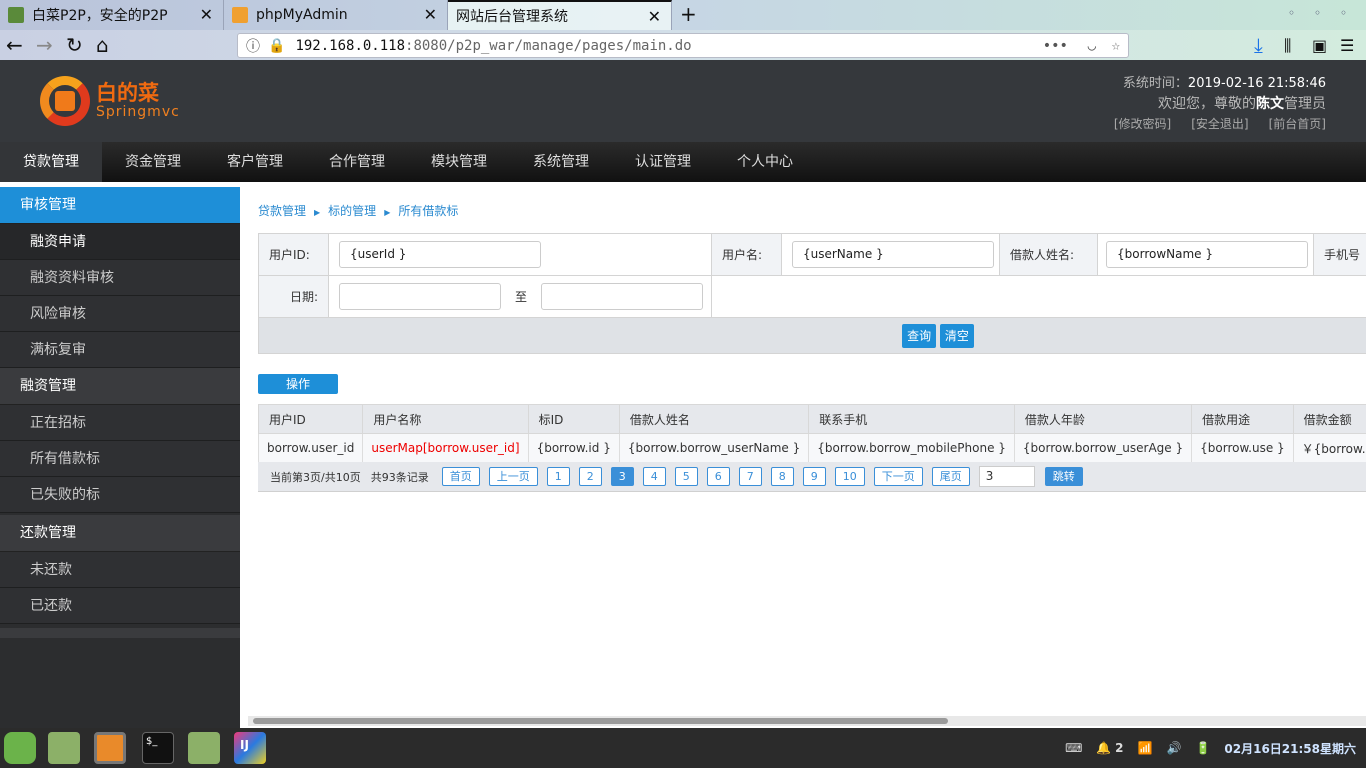 The height and width of the screenshot is (768, 1366). What do you see at coordinates (1207, 254) in the screenshot?
I see `borrow-name-input: {borrowName }` at bounding box center [1207, 254].